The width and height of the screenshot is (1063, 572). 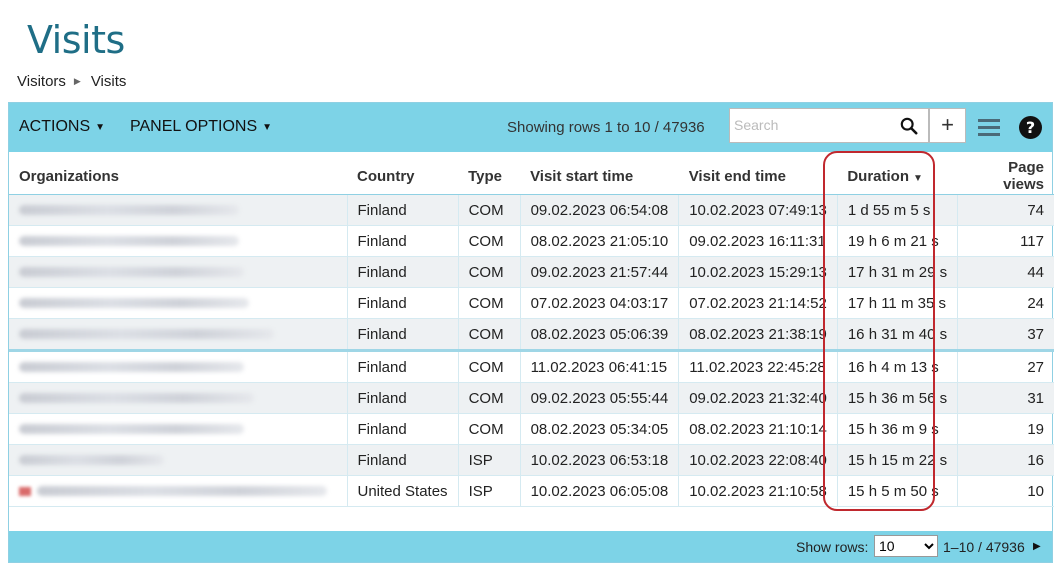 What do you see at coordinates (1005, 176) in the screenshot?
I see `column-header-page-views: Page views` at bounding box center [1005, 176].